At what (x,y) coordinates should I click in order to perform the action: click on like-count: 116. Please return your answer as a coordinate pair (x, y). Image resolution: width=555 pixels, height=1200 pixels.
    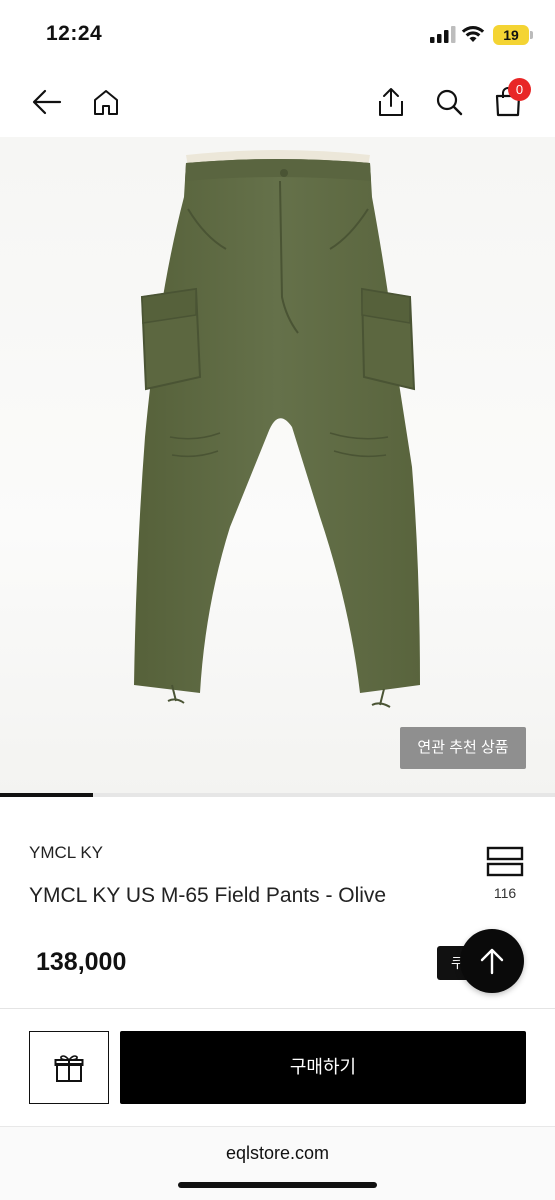
    Looking at the image, I should click on (505, 893).